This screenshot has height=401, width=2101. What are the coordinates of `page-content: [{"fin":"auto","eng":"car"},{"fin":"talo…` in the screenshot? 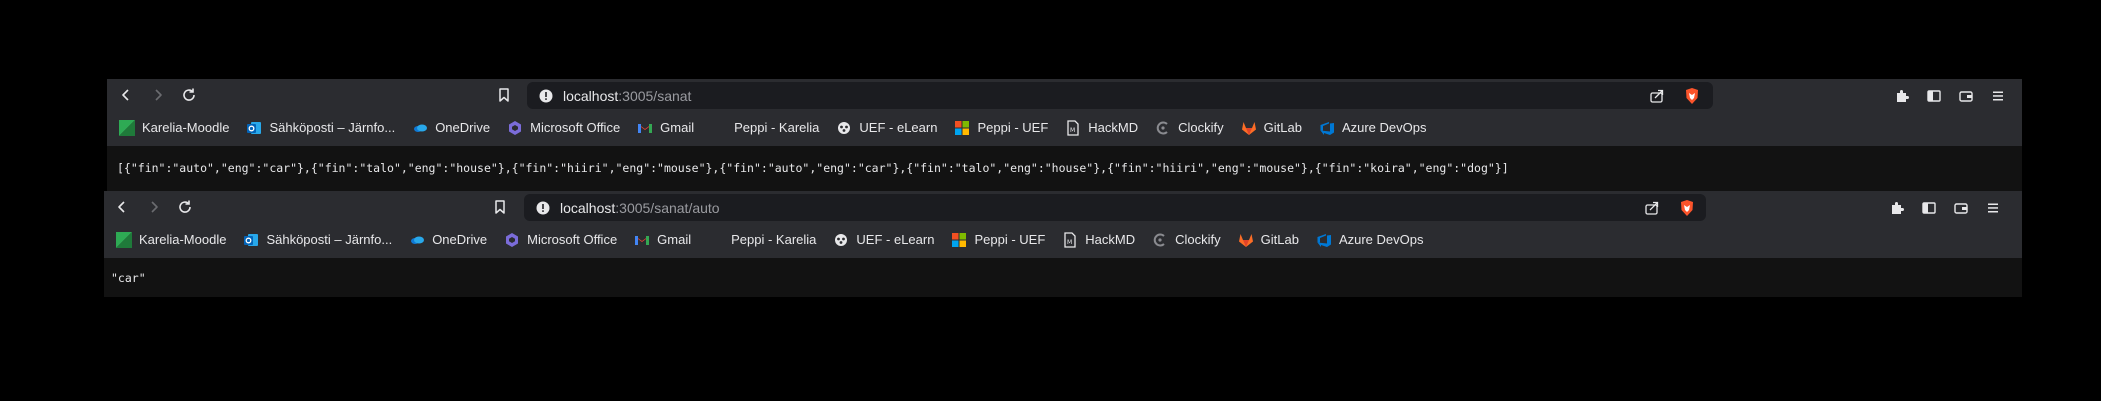 It's located at (1064, 168).